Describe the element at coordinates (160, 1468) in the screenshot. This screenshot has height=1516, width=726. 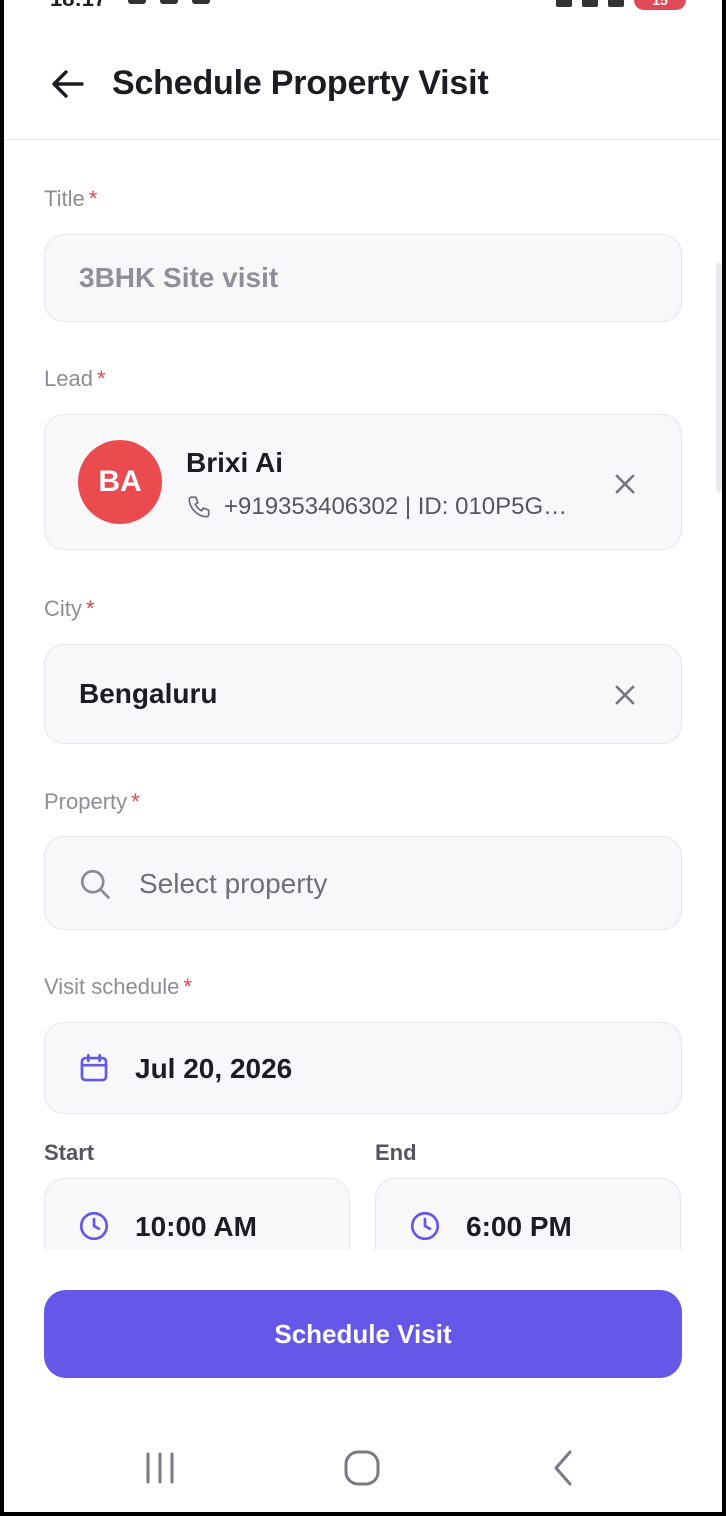
I see `recent-apps-icon` at that location.